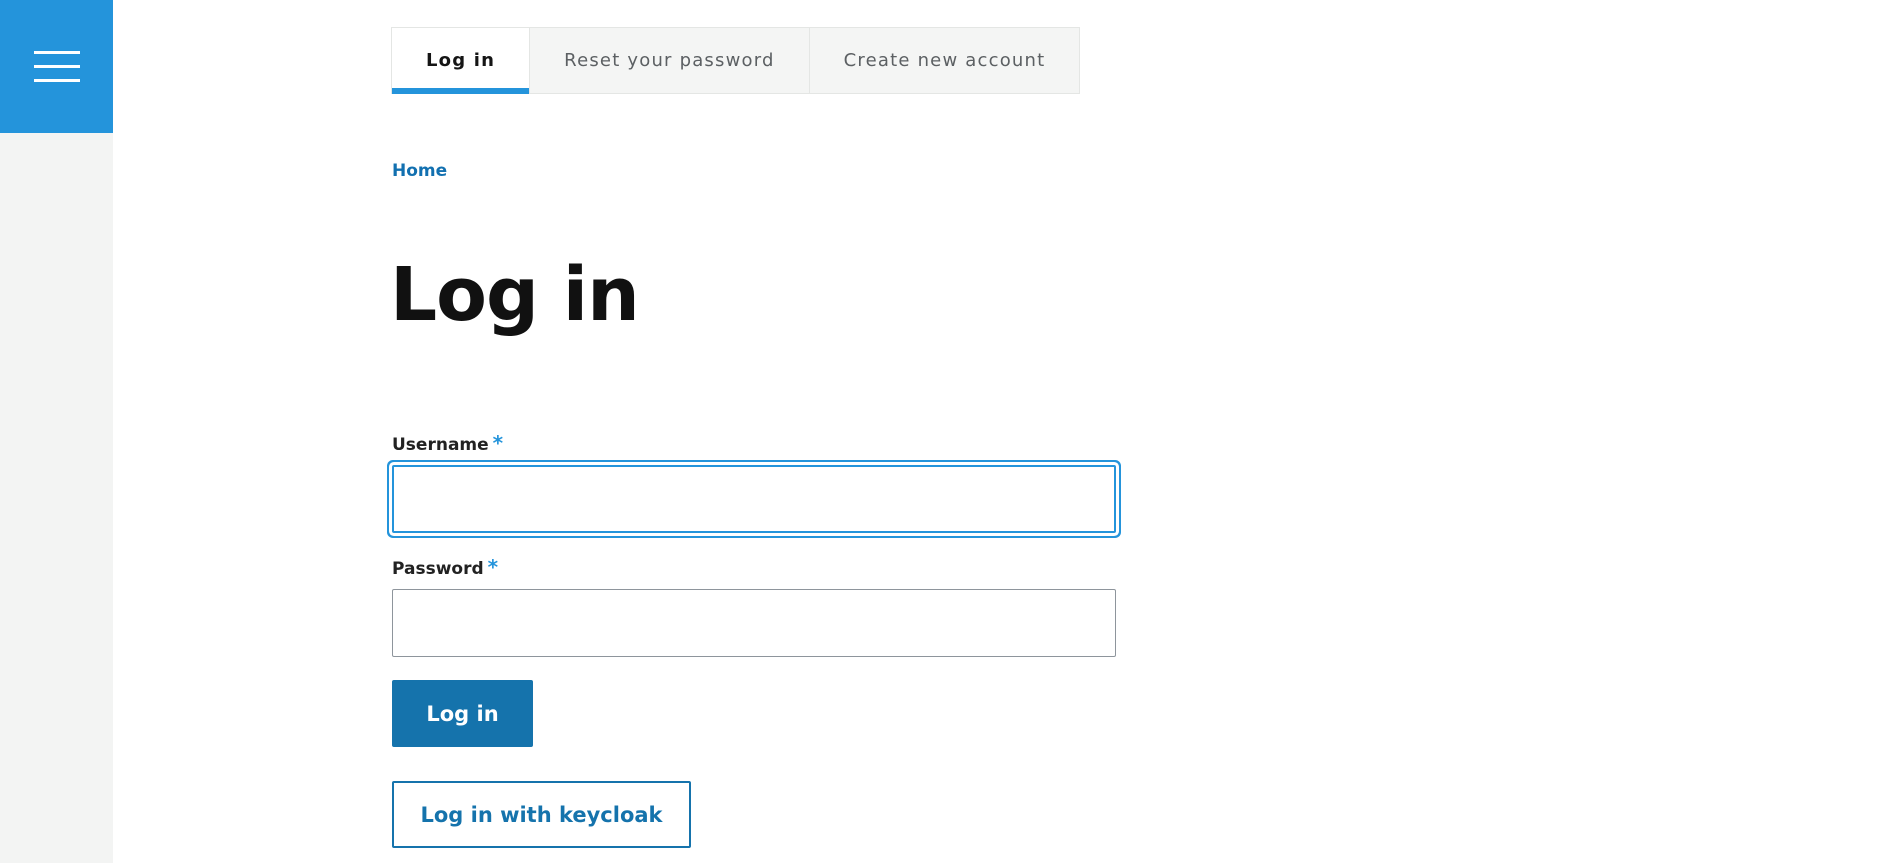 This screenshot has width=1897, height=863. Describe the element at coordinates (461, 61) in the screenshot. I see `tab-log-in: Log in` at that location.